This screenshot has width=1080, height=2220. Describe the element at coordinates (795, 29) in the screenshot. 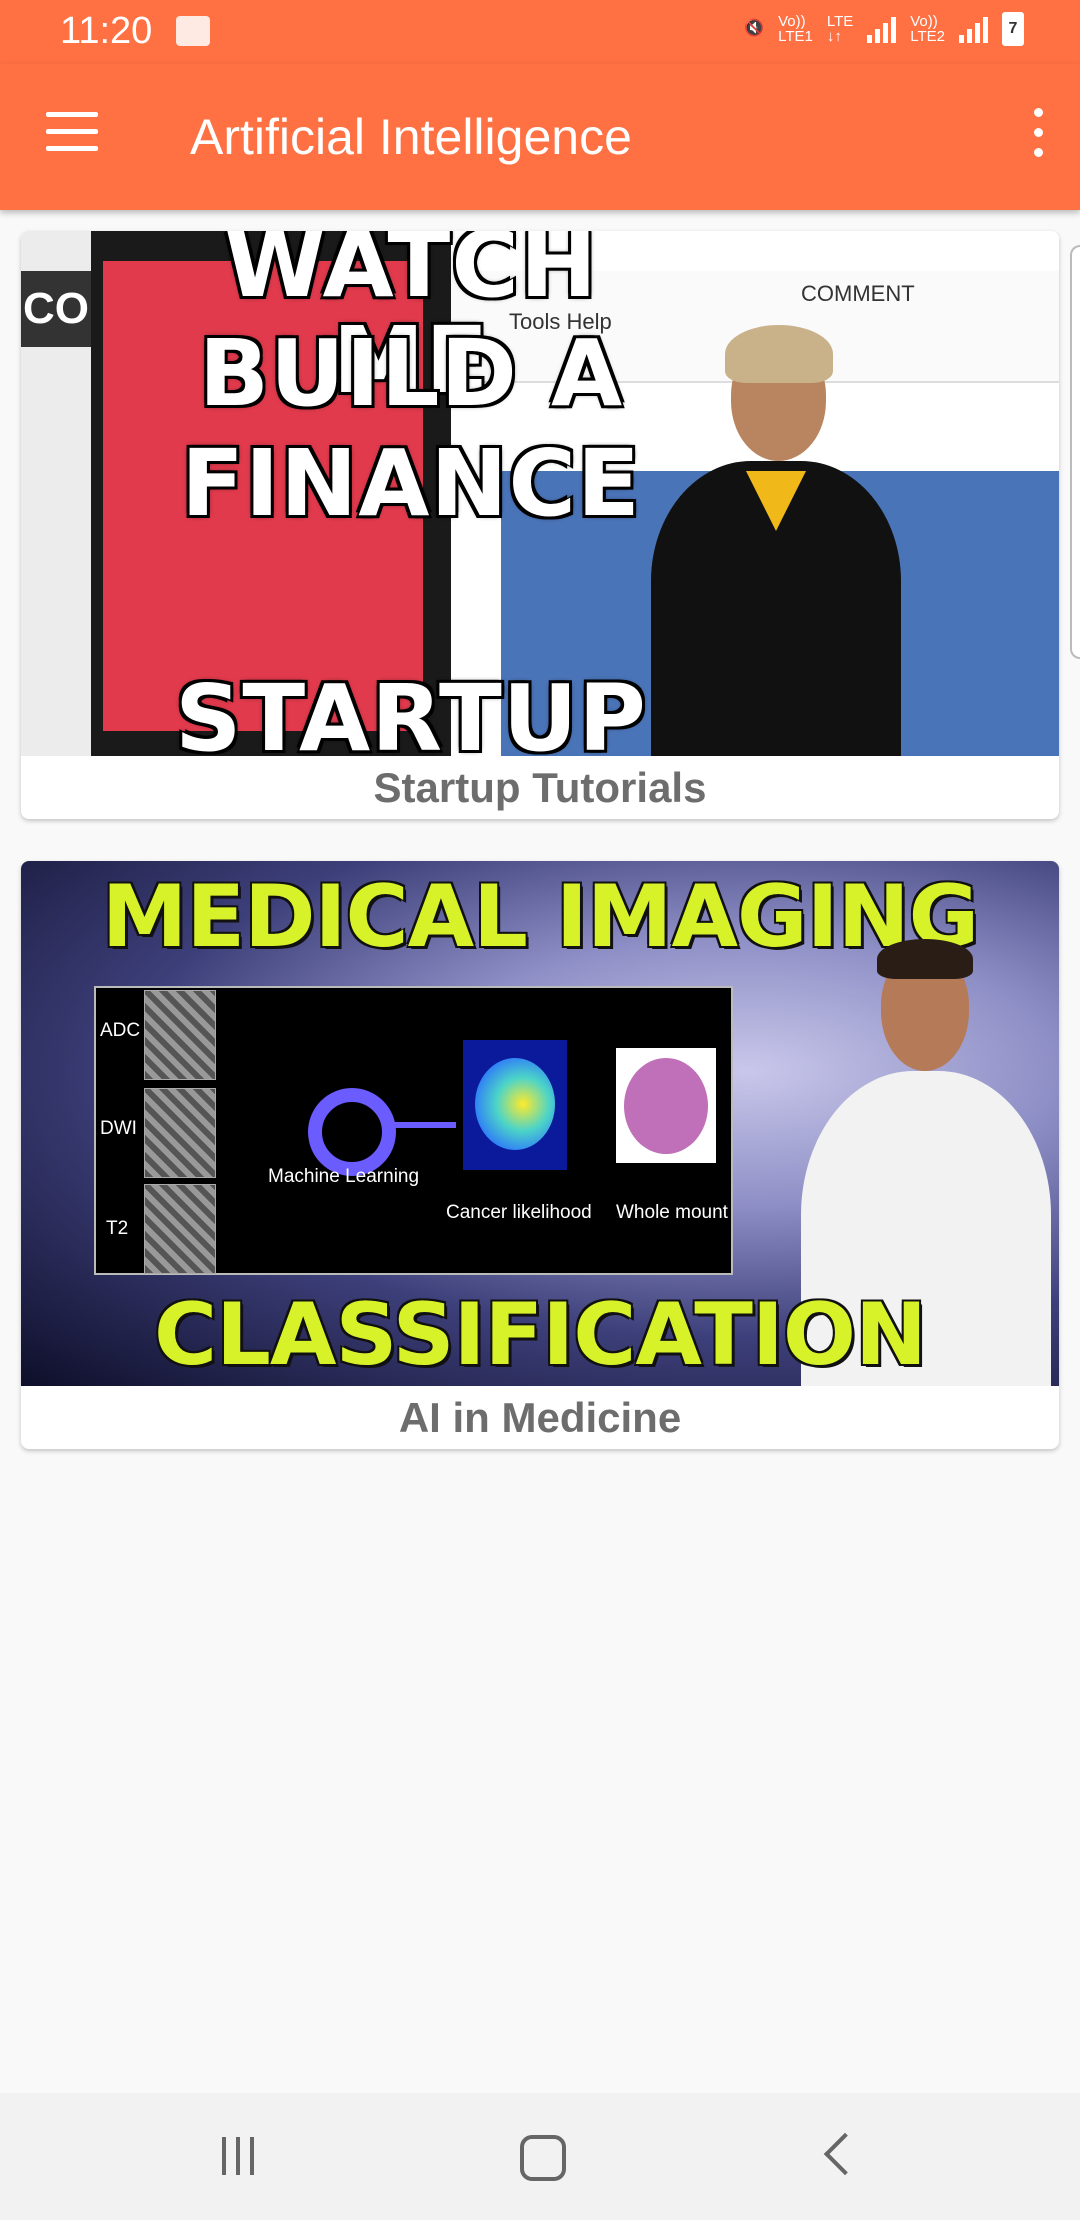

I see `sim1-indicator: Vo)) LTE1` at that location.